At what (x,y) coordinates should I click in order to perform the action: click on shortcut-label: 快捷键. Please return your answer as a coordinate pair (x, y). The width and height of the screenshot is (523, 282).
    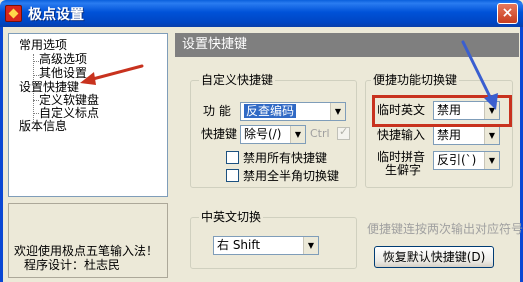
    Looking at the image, I should click on (219, 134).